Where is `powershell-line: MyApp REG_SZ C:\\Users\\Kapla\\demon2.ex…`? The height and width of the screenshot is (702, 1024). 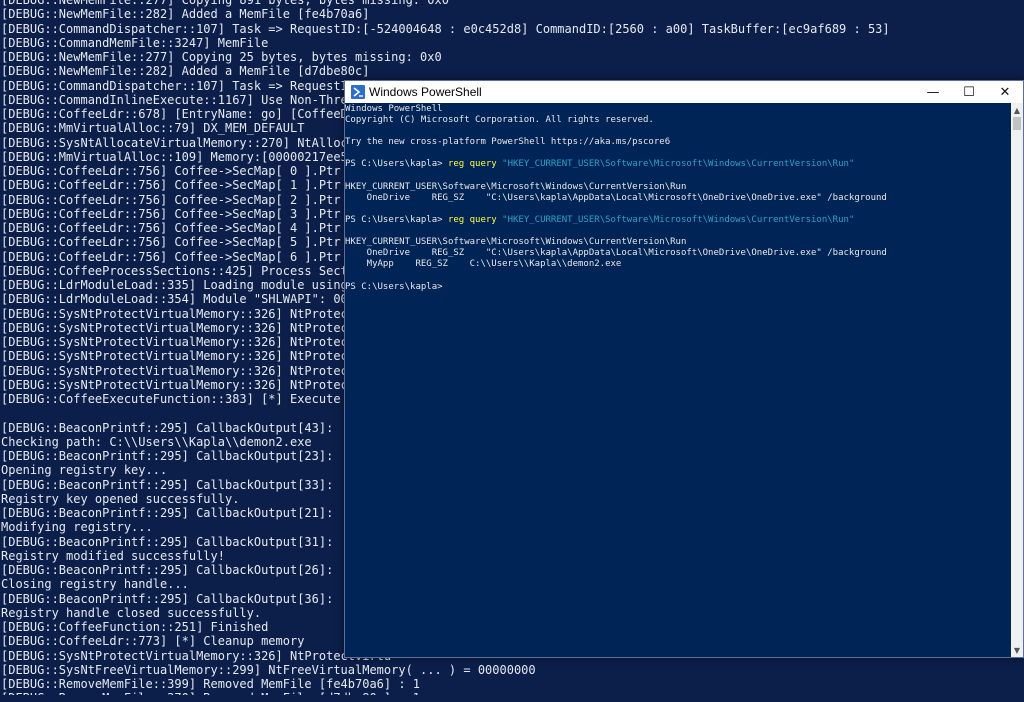 powershell-line: MyApp REG_SZ C:\\Users\\Kapla\\demon2.ex… is located at coordinates (678, 264).